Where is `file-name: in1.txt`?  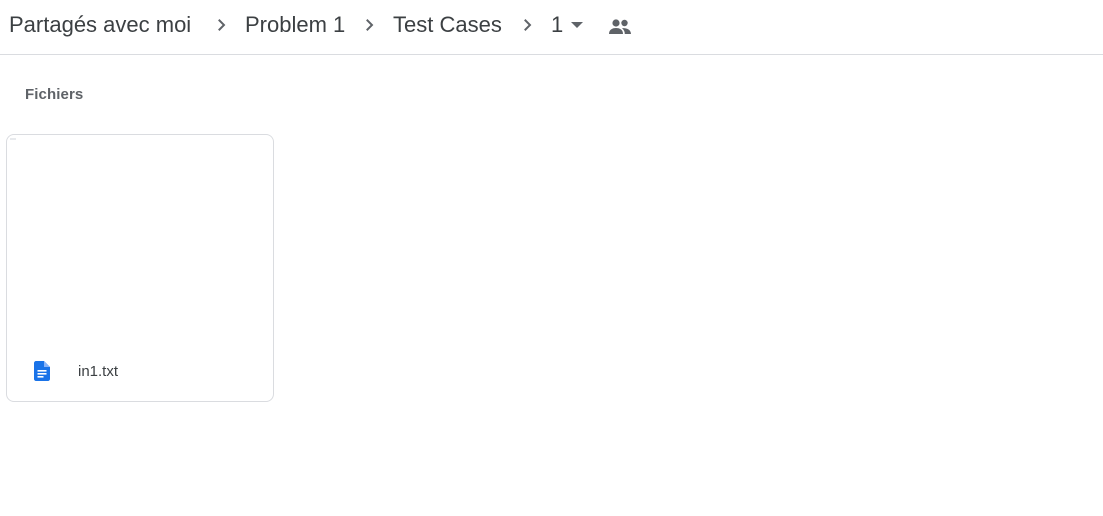
file-name: in1.txt is located at coordinates (98, 371).